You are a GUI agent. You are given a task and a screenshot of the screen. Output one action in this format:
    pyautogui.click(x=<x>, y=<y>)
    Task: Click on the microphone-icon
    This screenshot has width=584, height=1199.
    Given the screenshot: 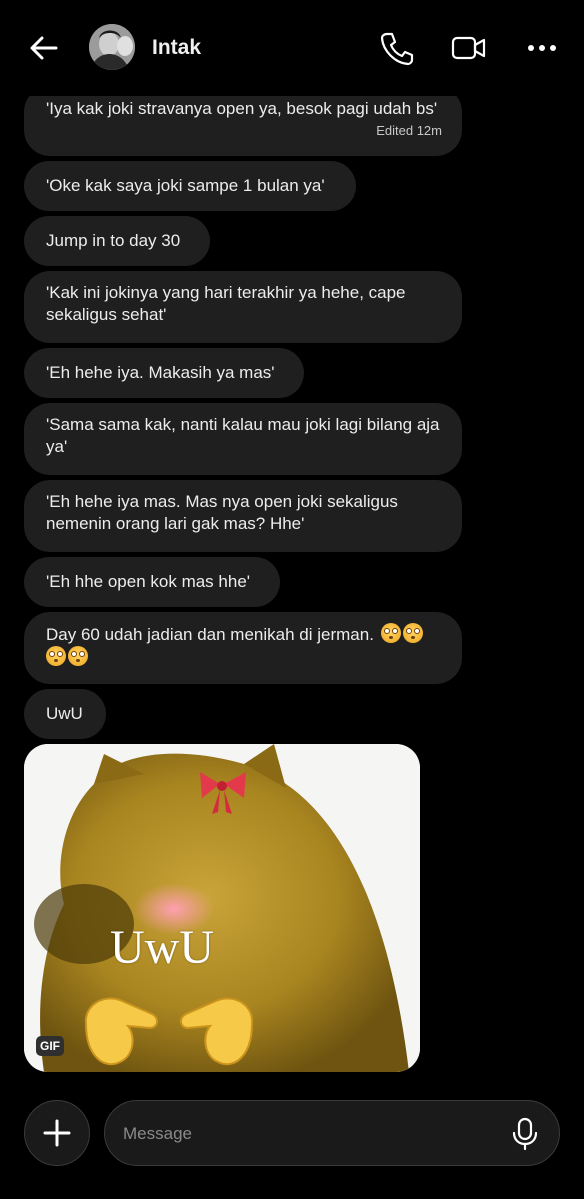 What is the action you would take?
    pyautogui.click(x=525, y=1134)
    